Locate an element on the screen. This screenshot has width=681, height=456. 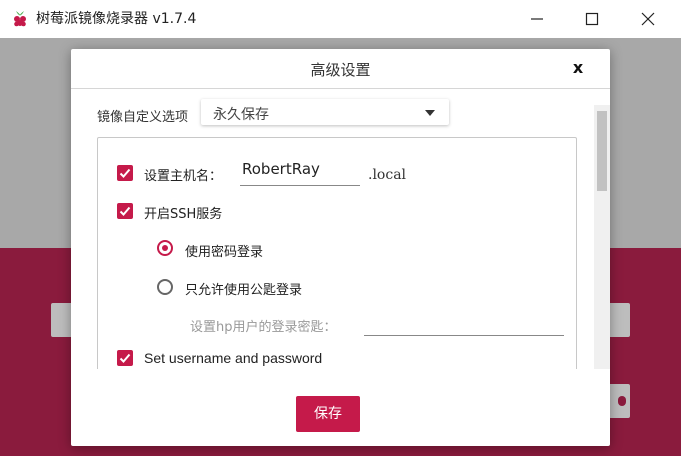
pubkey-auth-label: 只允许使用公匙登录 is located at coordinates (244, 290).